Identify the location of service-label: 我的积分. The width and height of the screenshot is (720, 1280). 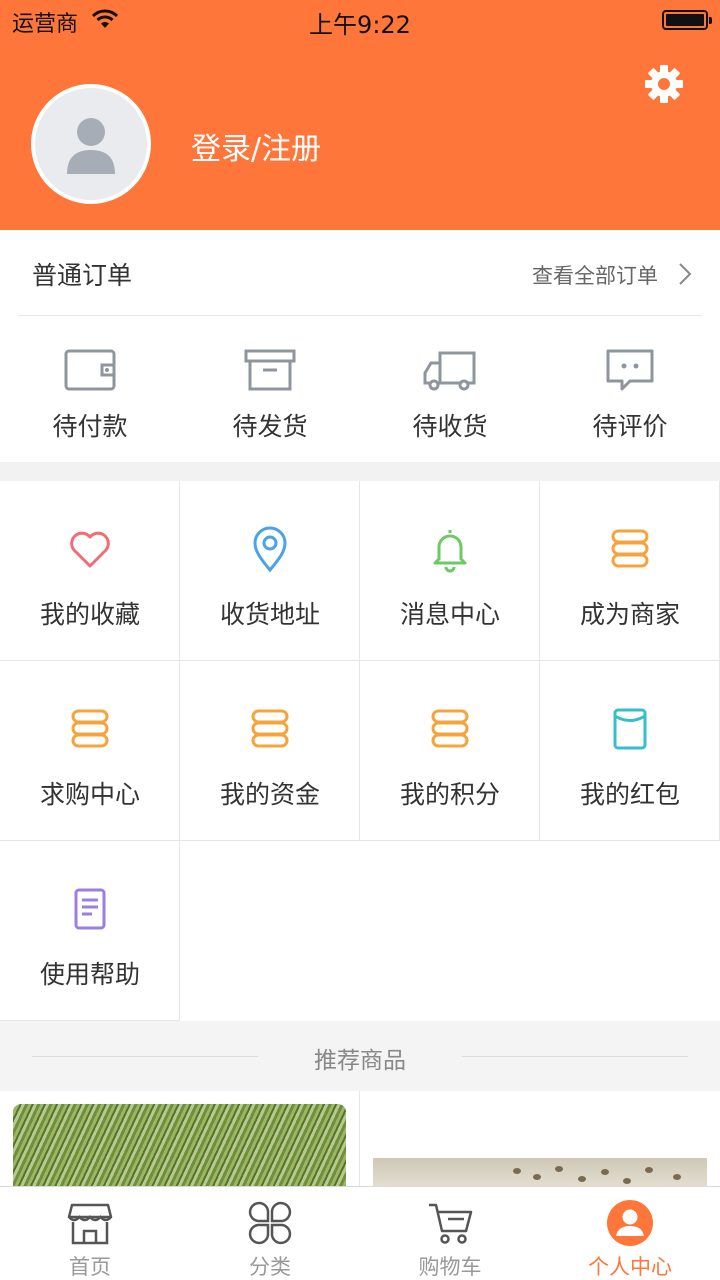
(449, 794).